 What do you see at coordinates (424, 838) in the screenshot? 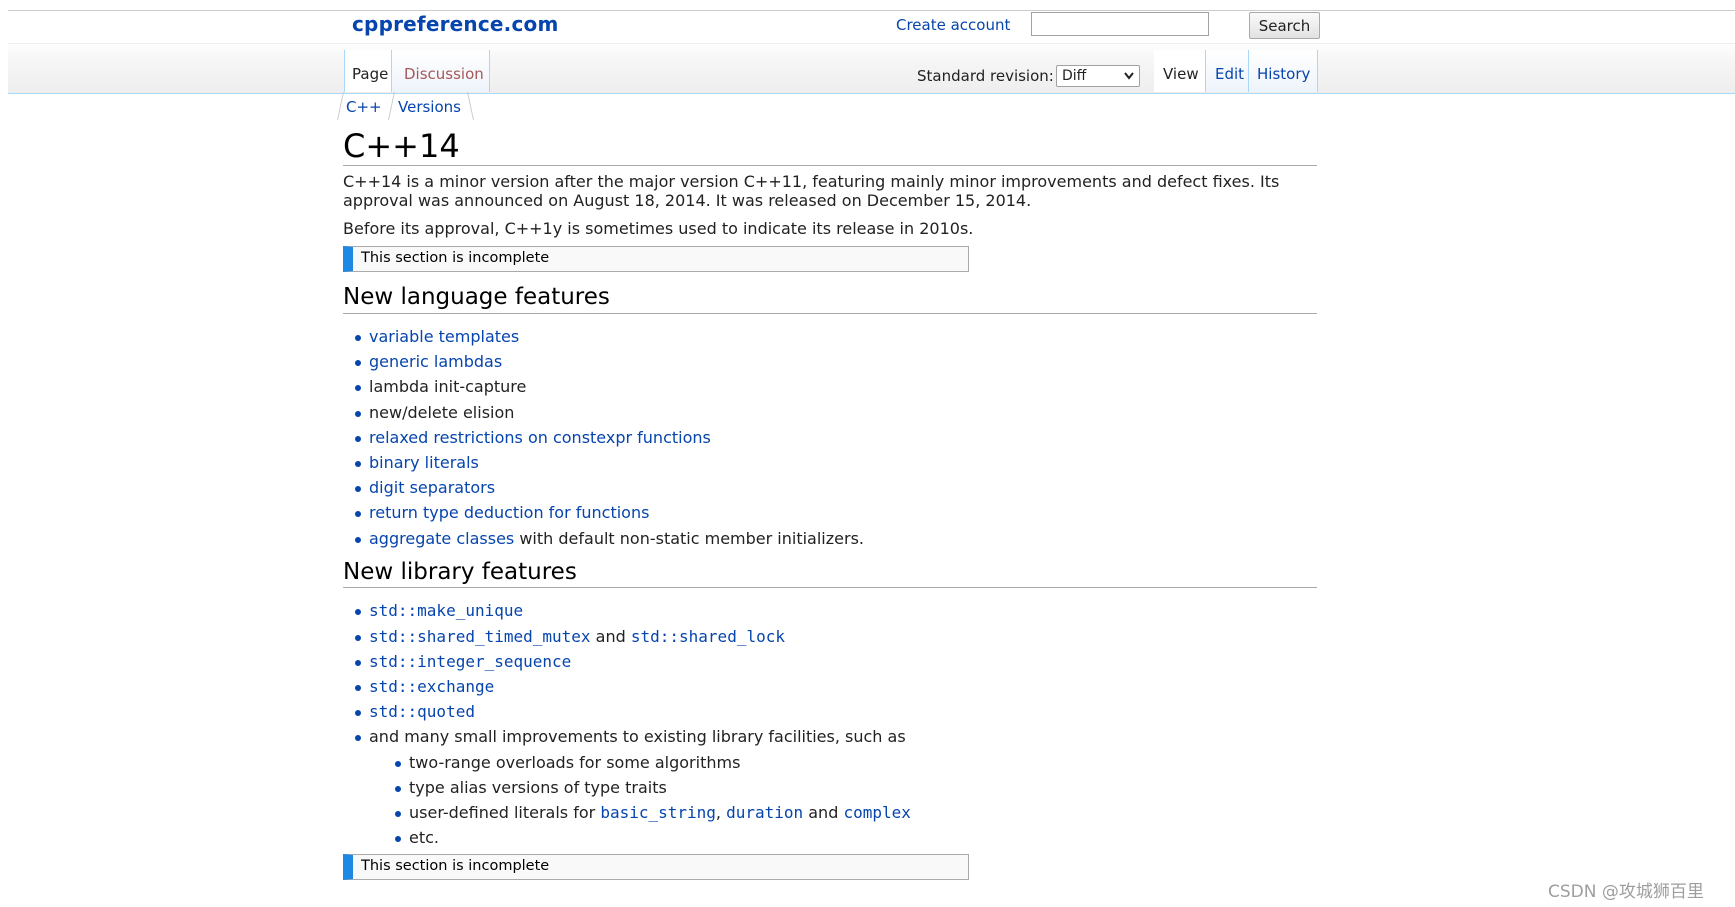
I see `list-item-text: etc.` at bounding box center [424, 838].